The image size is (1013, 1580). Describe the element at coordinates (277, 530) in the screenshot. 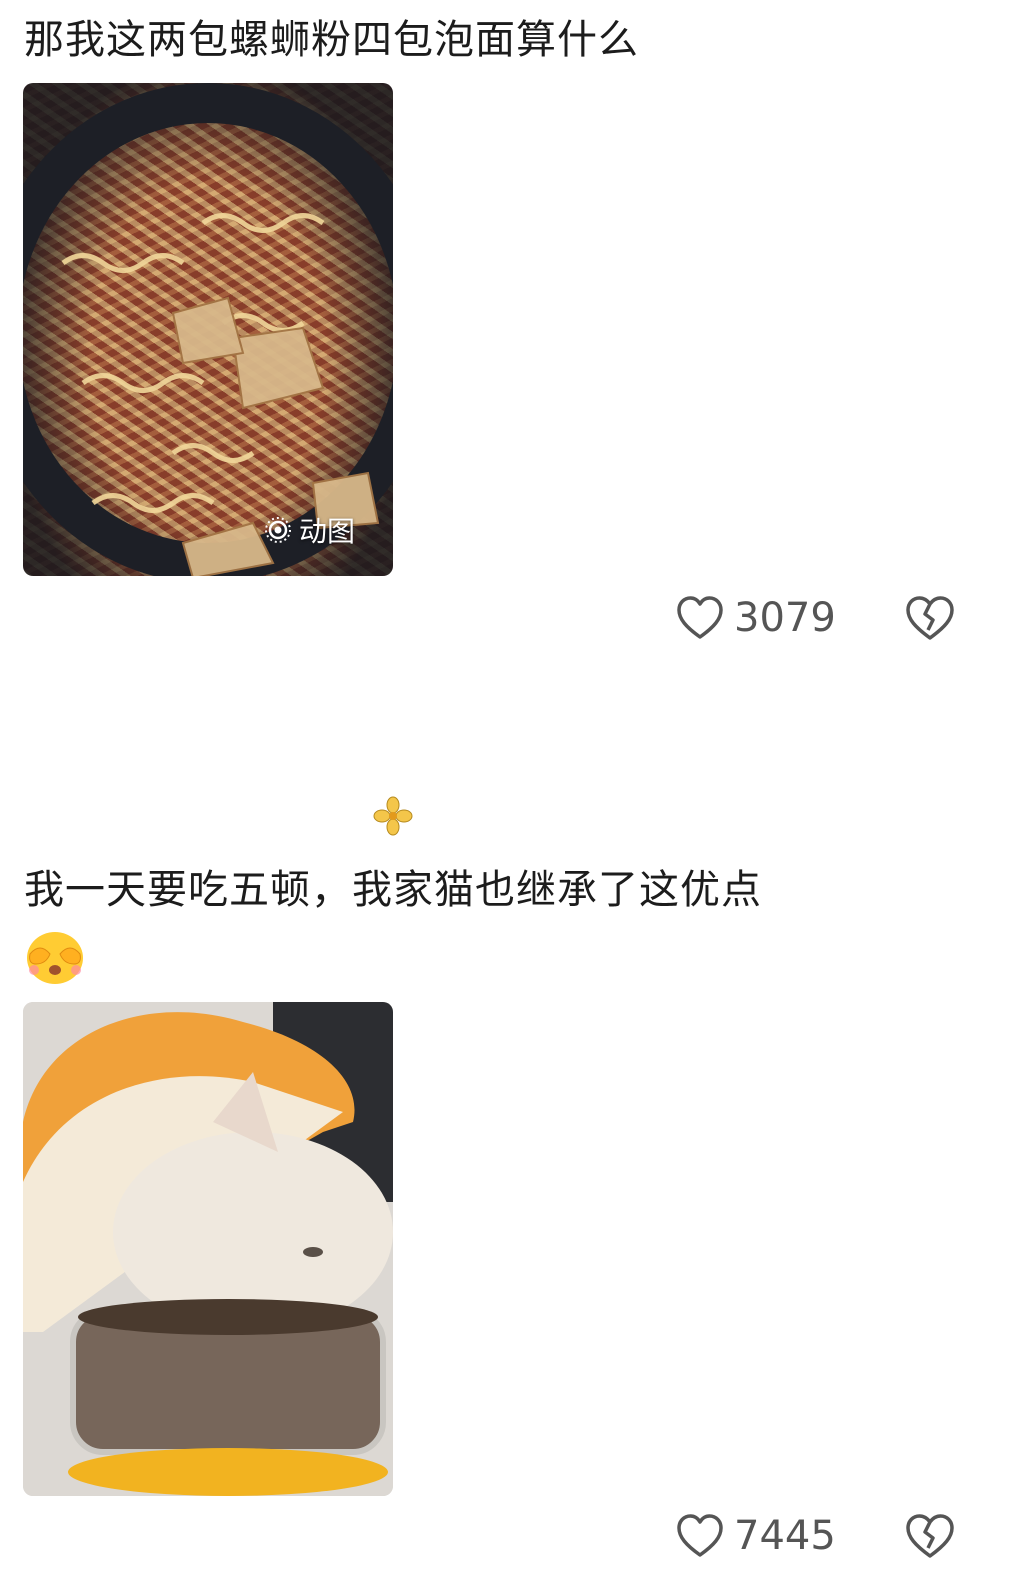

I see `live-photo-icon` at that location.